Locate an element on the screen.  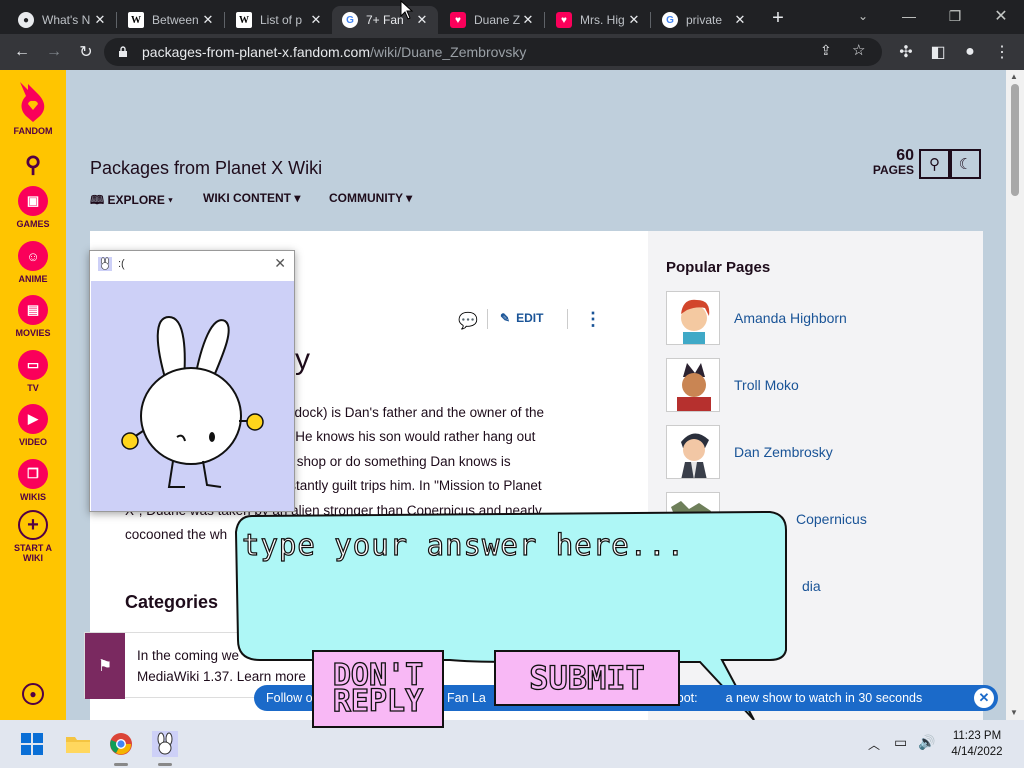
forward-icon: → is located at coordinates (54, 52).